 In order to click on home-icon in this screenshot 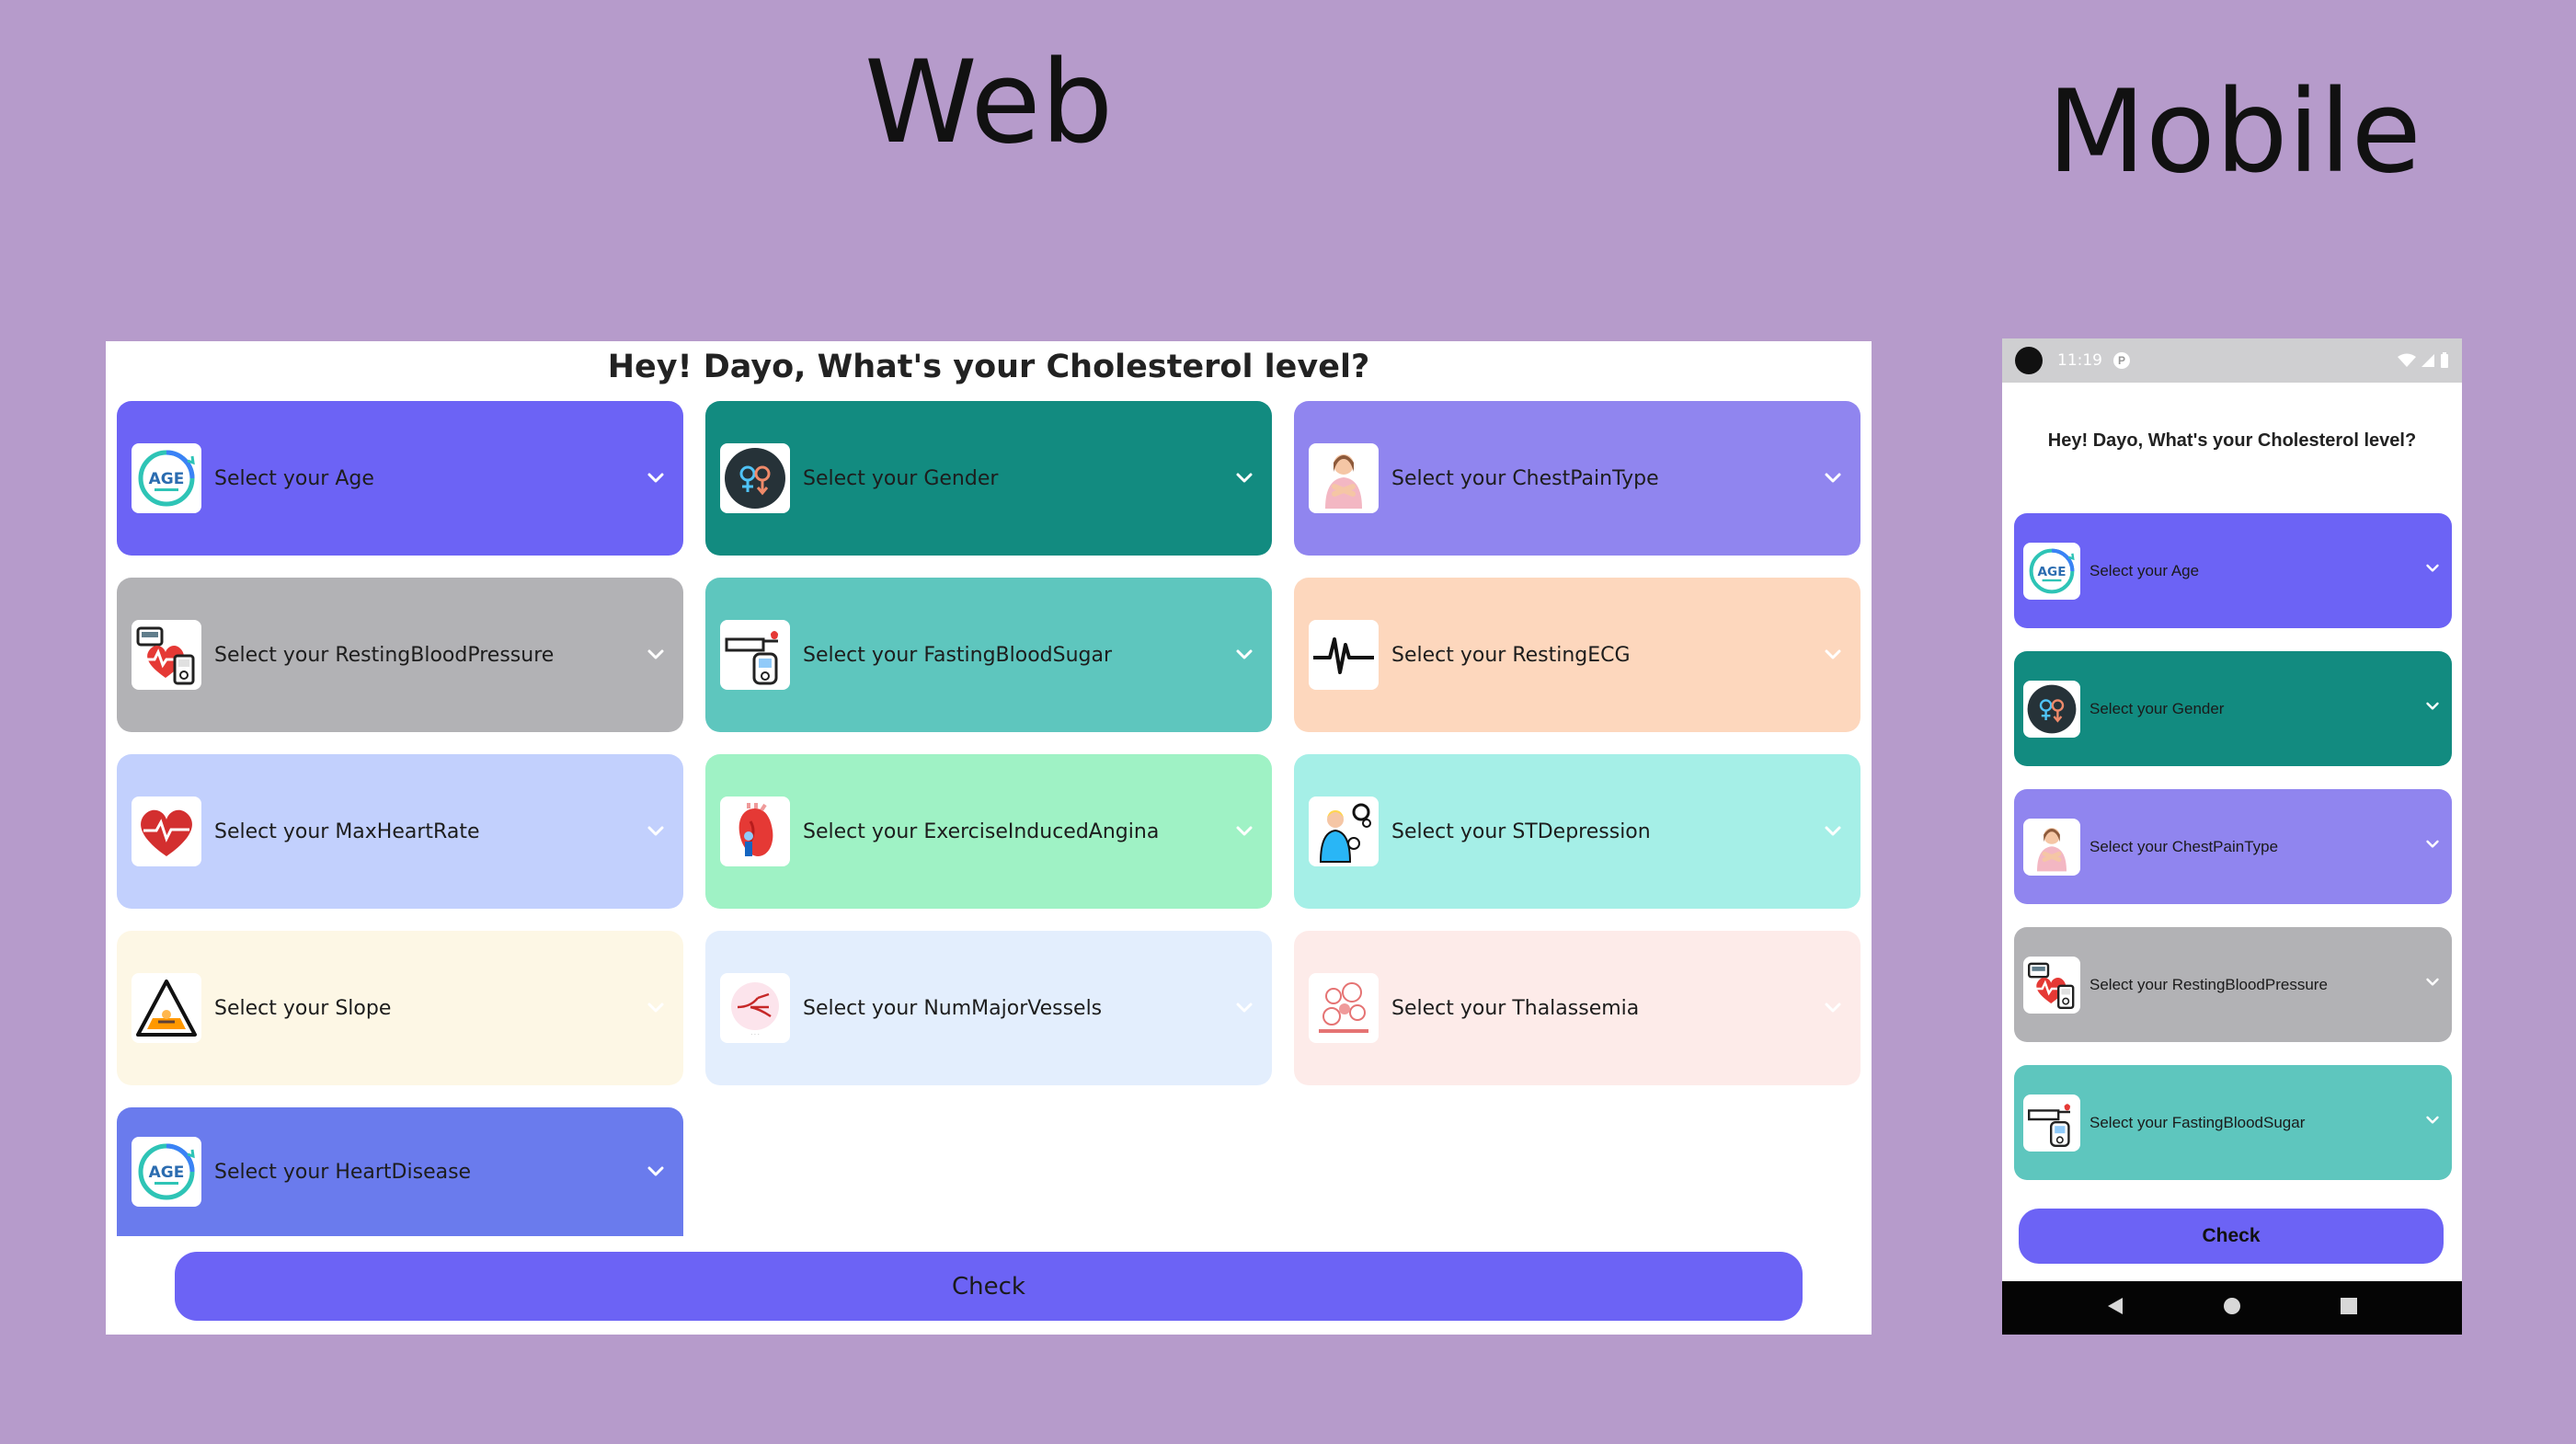, I will do `click(2232, 1308)`.